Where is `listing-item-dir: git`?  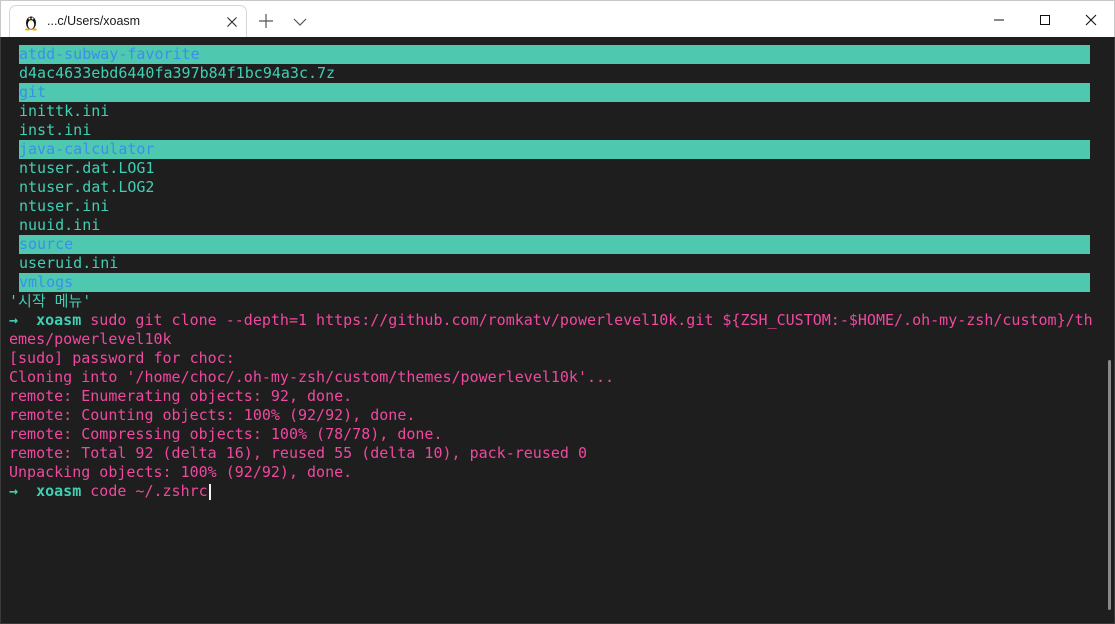 listing-item-dir: git is located at coordinates (554, 92).